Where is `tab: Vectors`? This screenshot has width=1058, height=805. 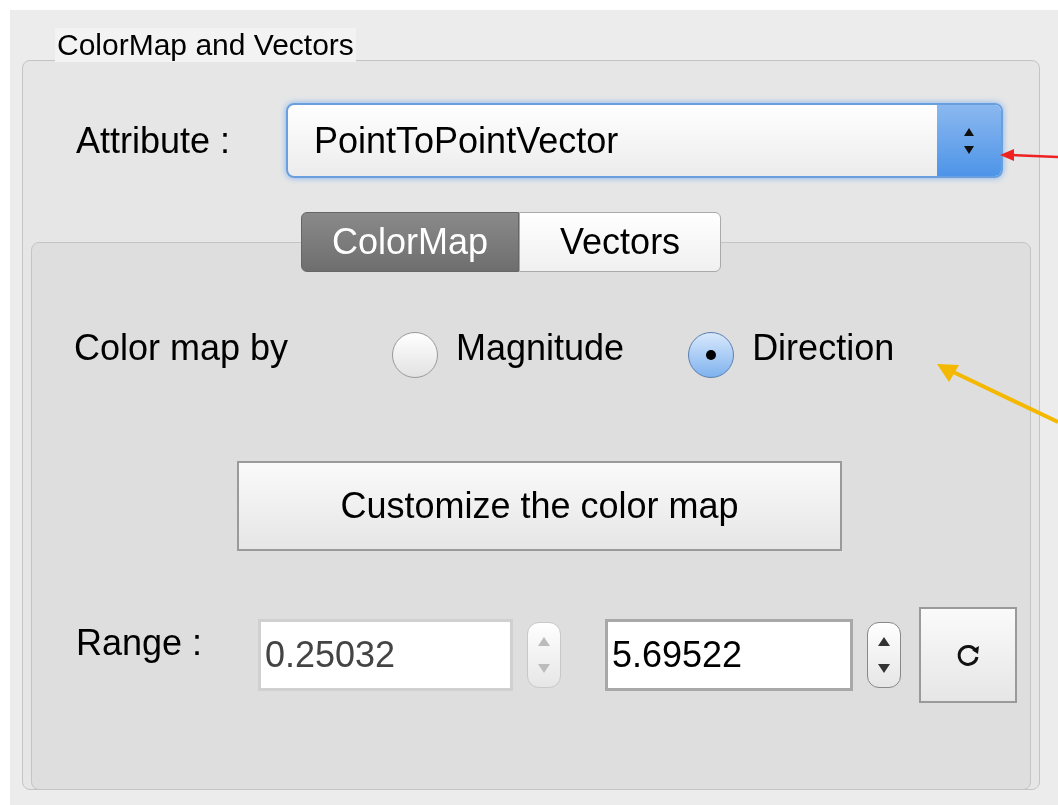
tab: Vectors is located at coordinates (620, 242).